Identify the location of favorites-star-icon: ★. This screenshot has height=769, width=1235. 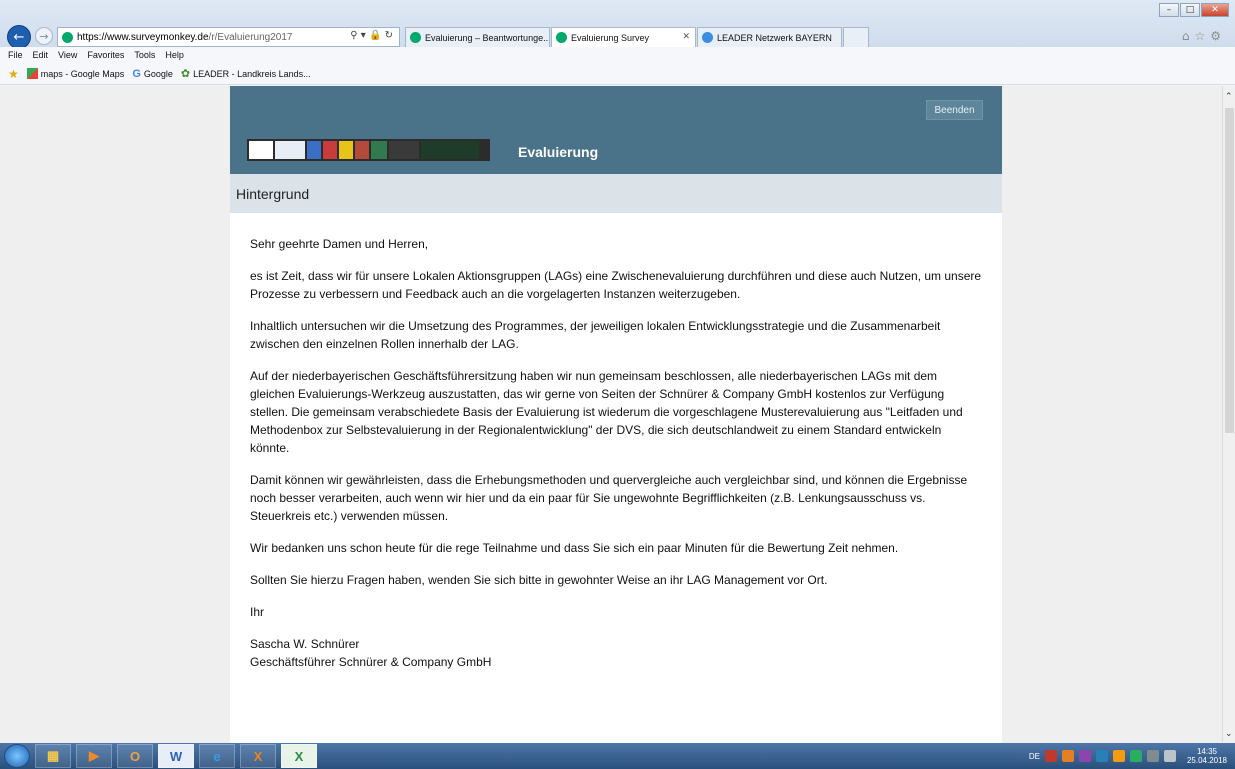
(13, 74).